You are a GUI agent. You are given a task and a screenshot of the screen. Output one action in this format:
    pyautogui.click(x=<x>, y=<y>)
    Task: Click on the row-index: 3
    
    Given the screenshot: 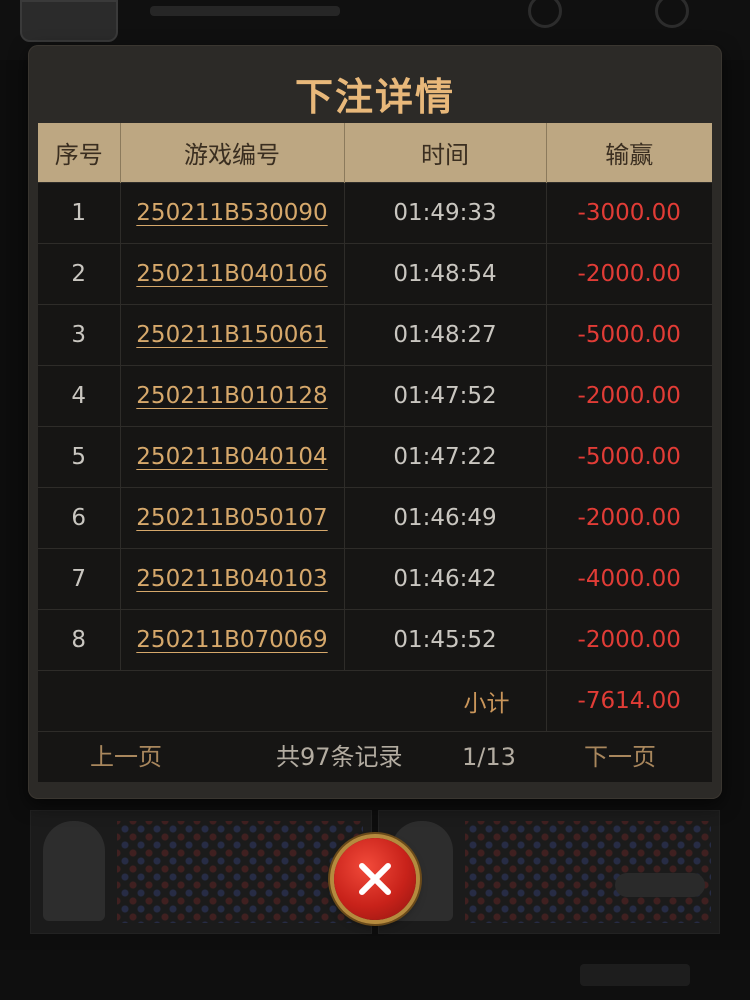 What is the action you would take?
    pyautogui.click(x=79, y=334)
    